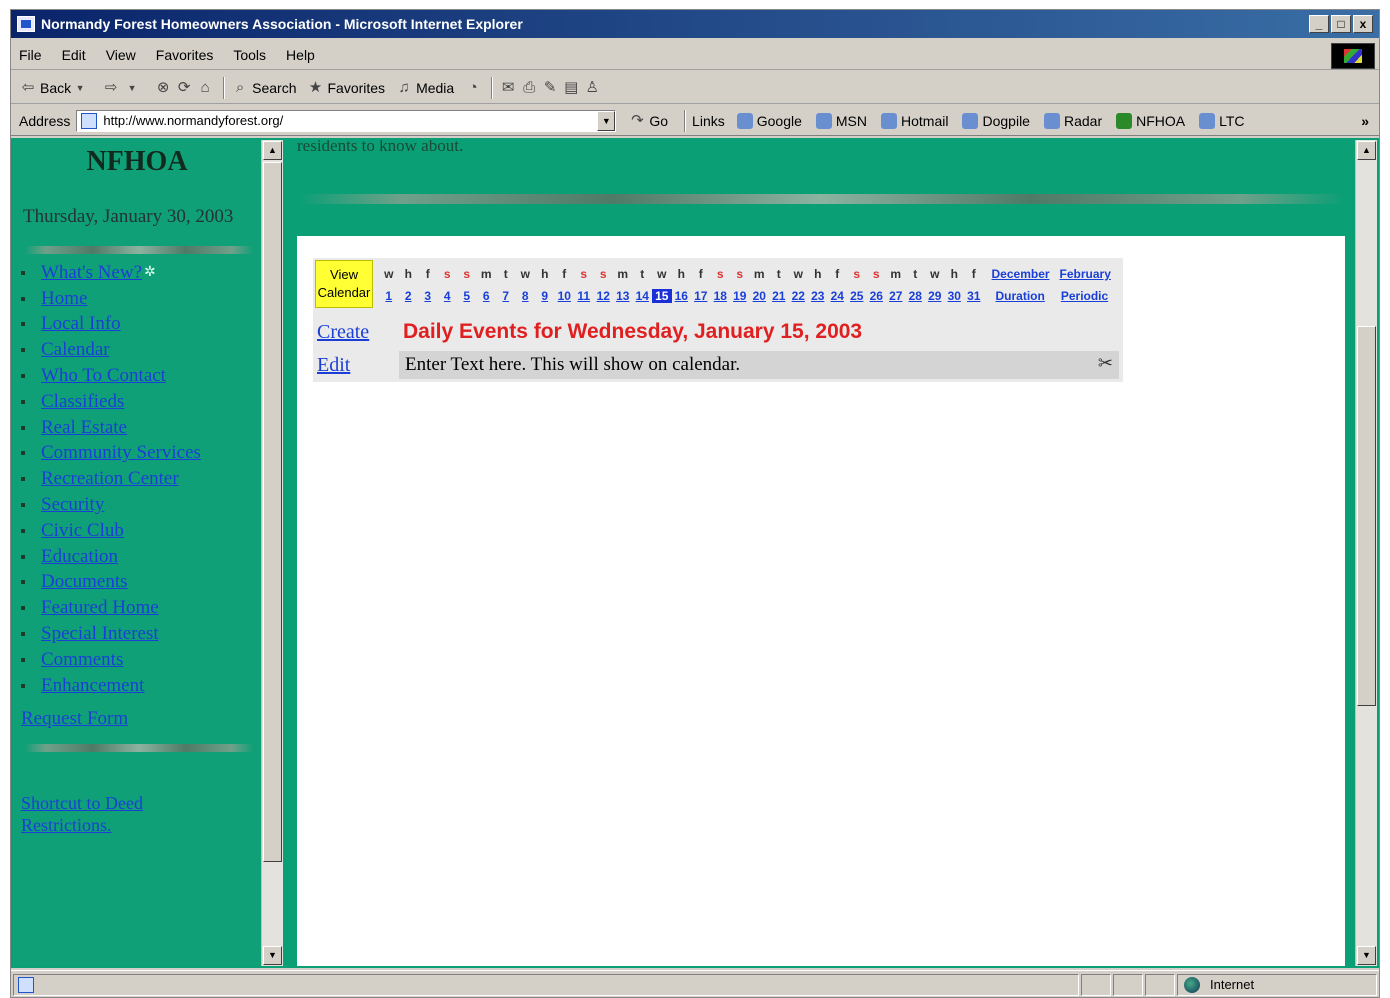 The width and height of the screenshot is (1390, 998). What do you see at coordinates (264, 88) in the screenshot?
I see `search-button: ⌕ Search` at bounding box center [264, 88].